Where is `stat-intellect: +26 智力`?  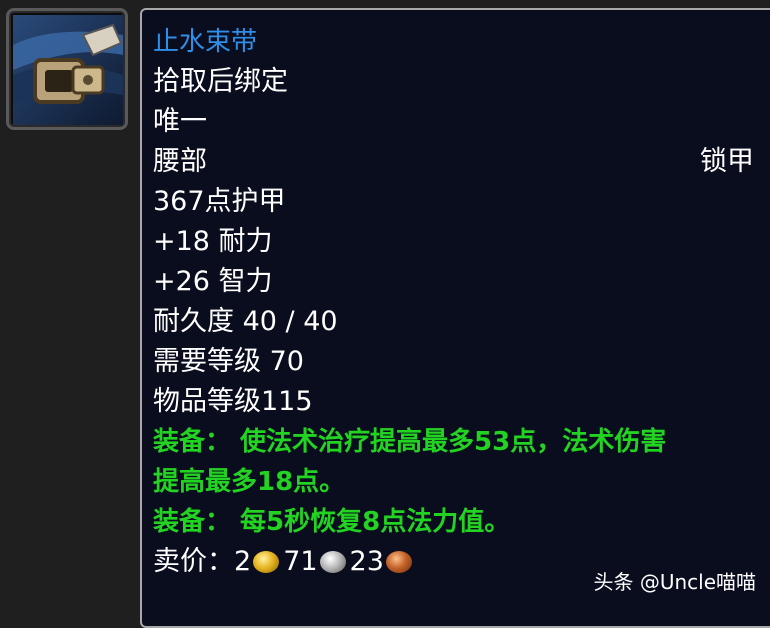 stat-intellect: +26 智力 is located at coordinates (213, 281).